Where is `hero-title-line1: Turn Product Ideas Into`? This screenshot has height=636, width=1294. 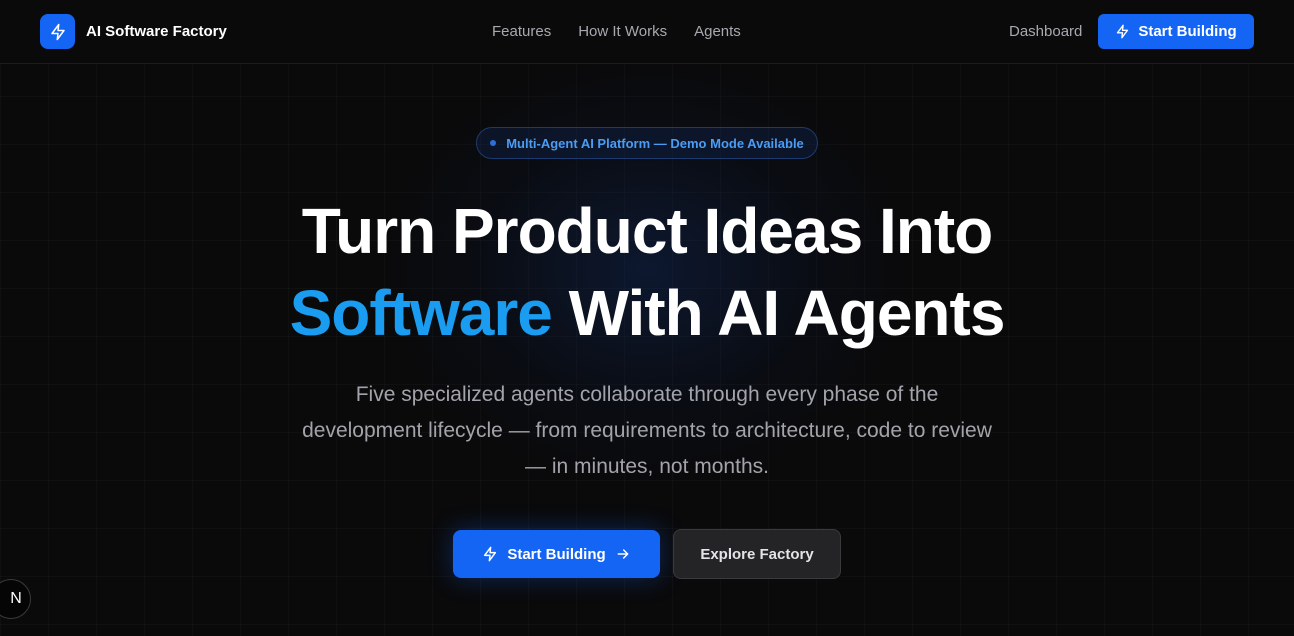
hero-title-line1: Turn Product Ideas Into is located at coordinates (647, 231).